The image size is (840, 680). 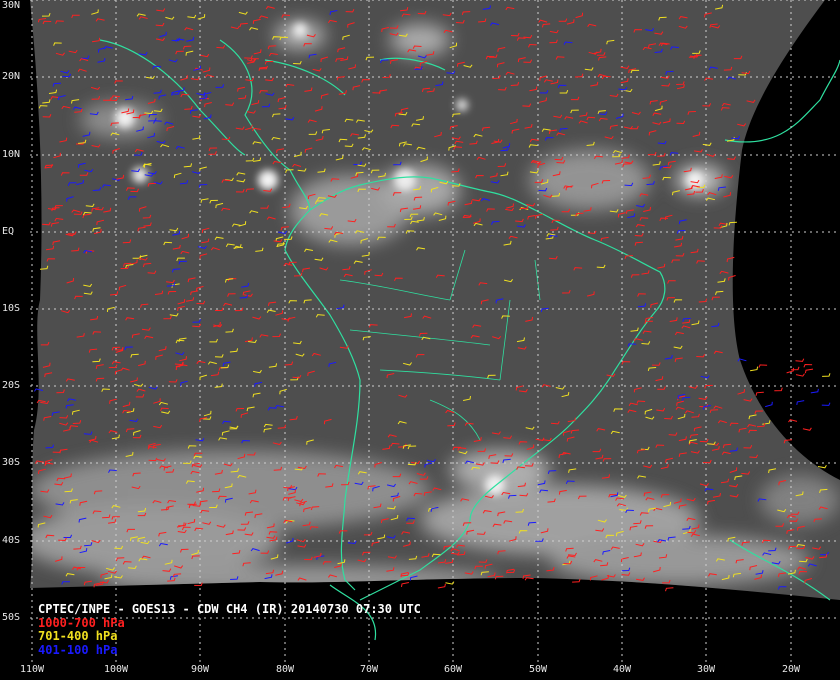 What do you see at coordinates (453, 669) in the screenshot?
I see `longitude-label: 60W` at bounding box center [453, 669].